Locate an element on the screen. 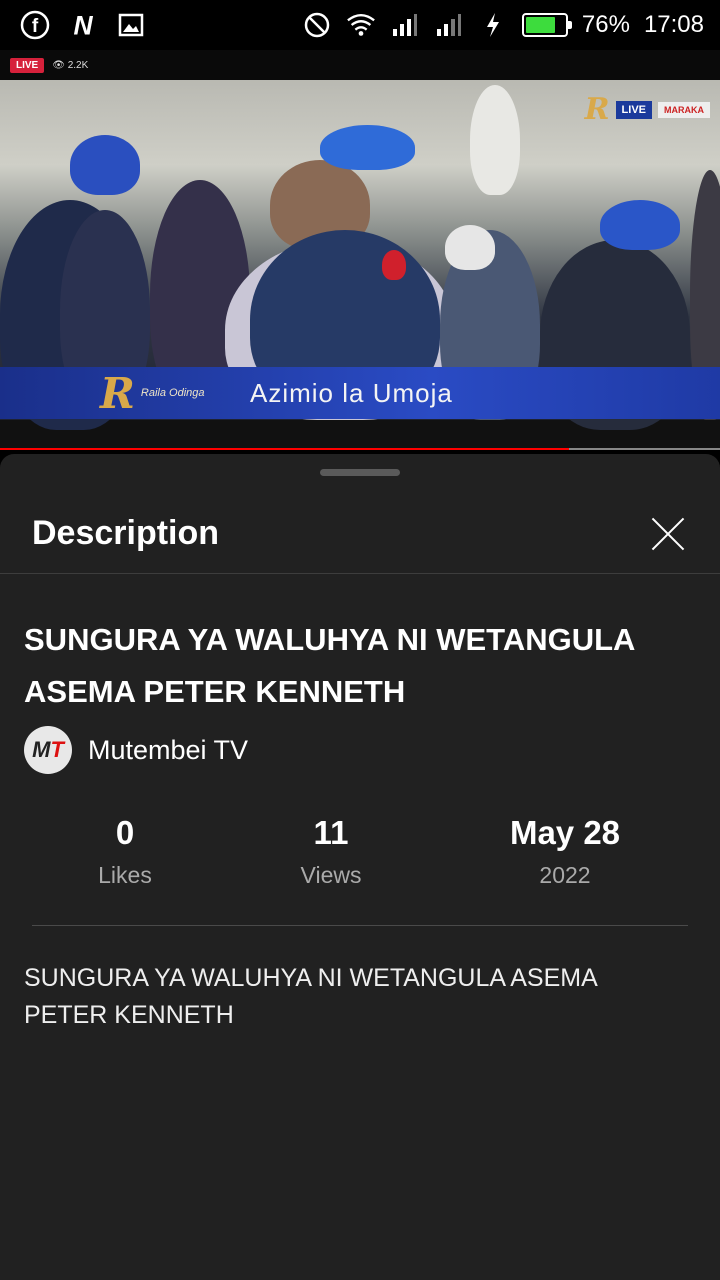  charging-icon is located at coordinates (493, 25).